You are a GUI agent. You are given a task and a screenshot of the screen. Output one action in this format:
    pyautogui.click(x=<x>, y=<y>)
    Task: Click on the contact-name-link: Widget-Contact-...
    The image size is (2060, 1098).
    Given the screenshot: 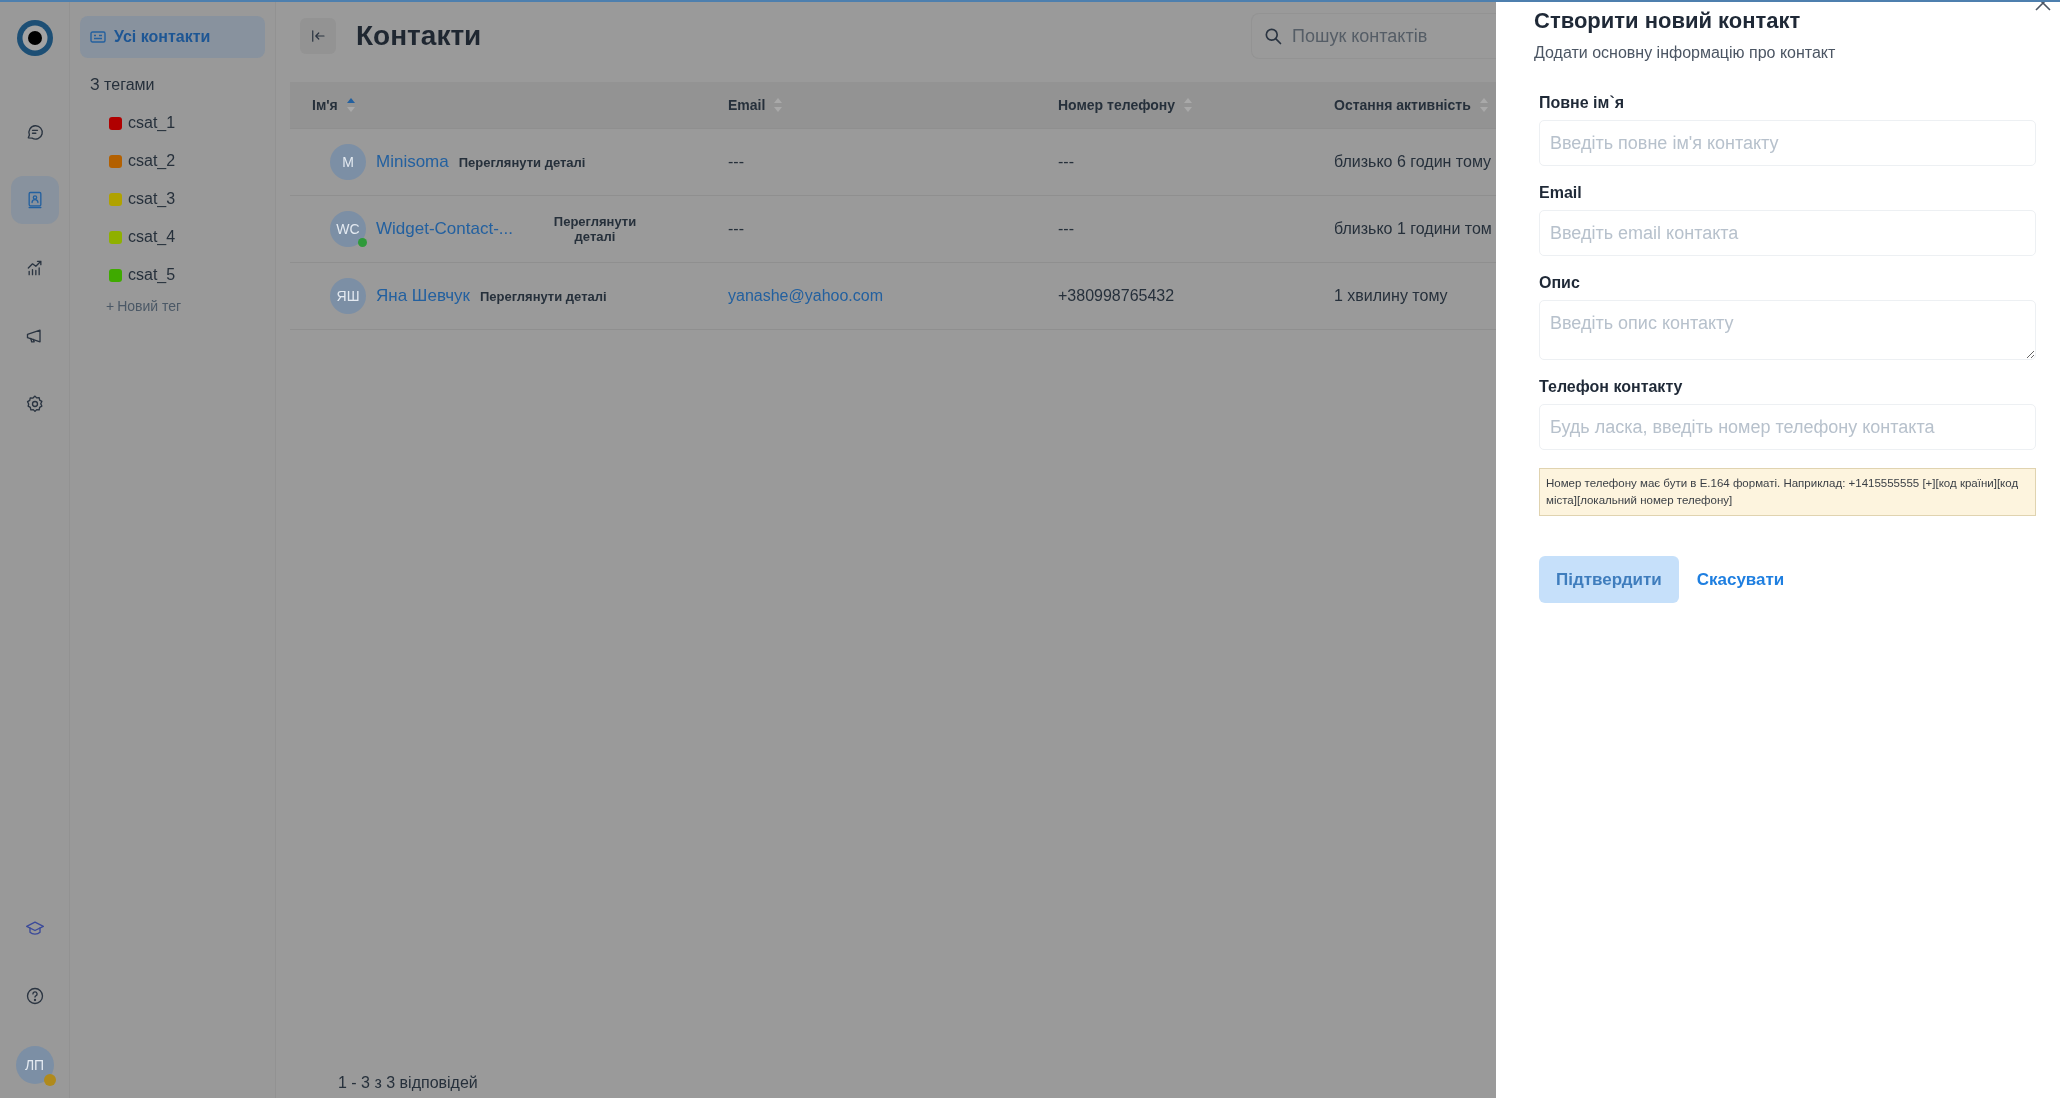 What is the action you would take?
    pyautogui.click(x=444, y=229)
    